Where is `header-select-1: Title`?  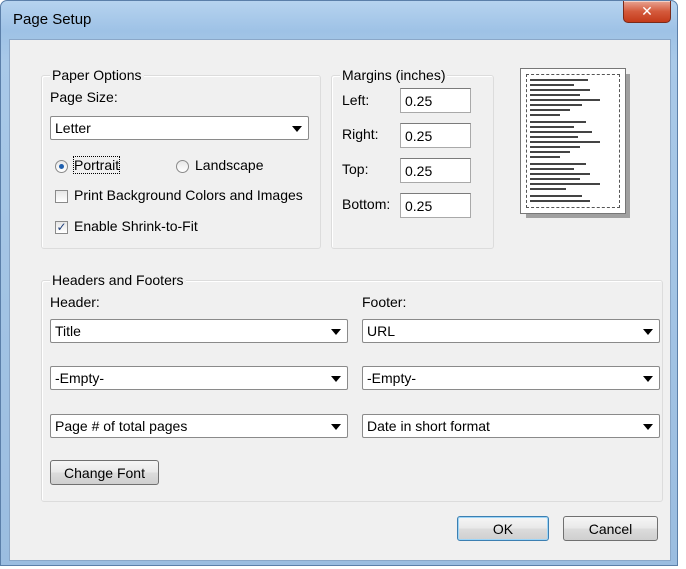 header-select-1: Title is located at coordinates (199, 331).